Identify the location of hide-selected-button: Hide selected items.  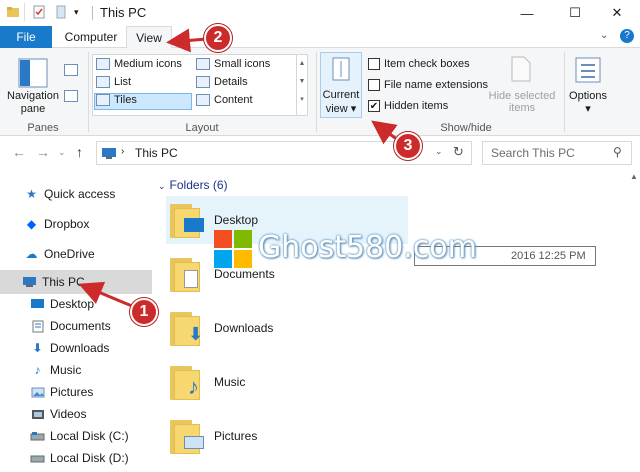
(522, 102).